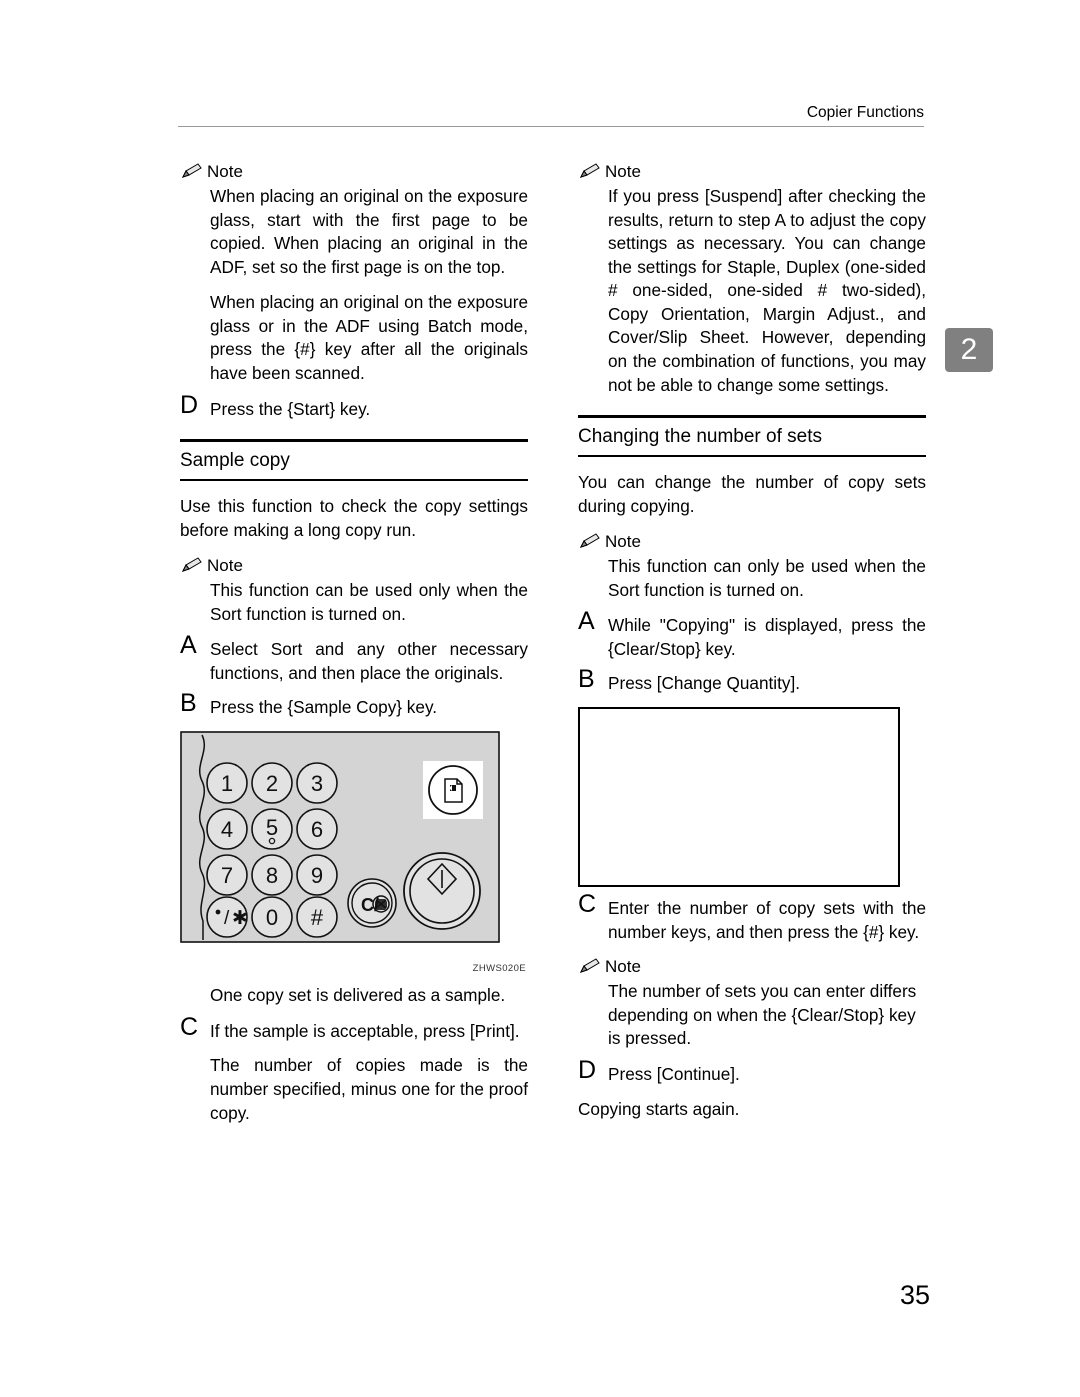 This screenshot has height=1397, width=1080. Describe the element at coordinates (358, 995) in the screenshot. I see `after-figure-text: One copy set is delivered as a sample.` at that location.